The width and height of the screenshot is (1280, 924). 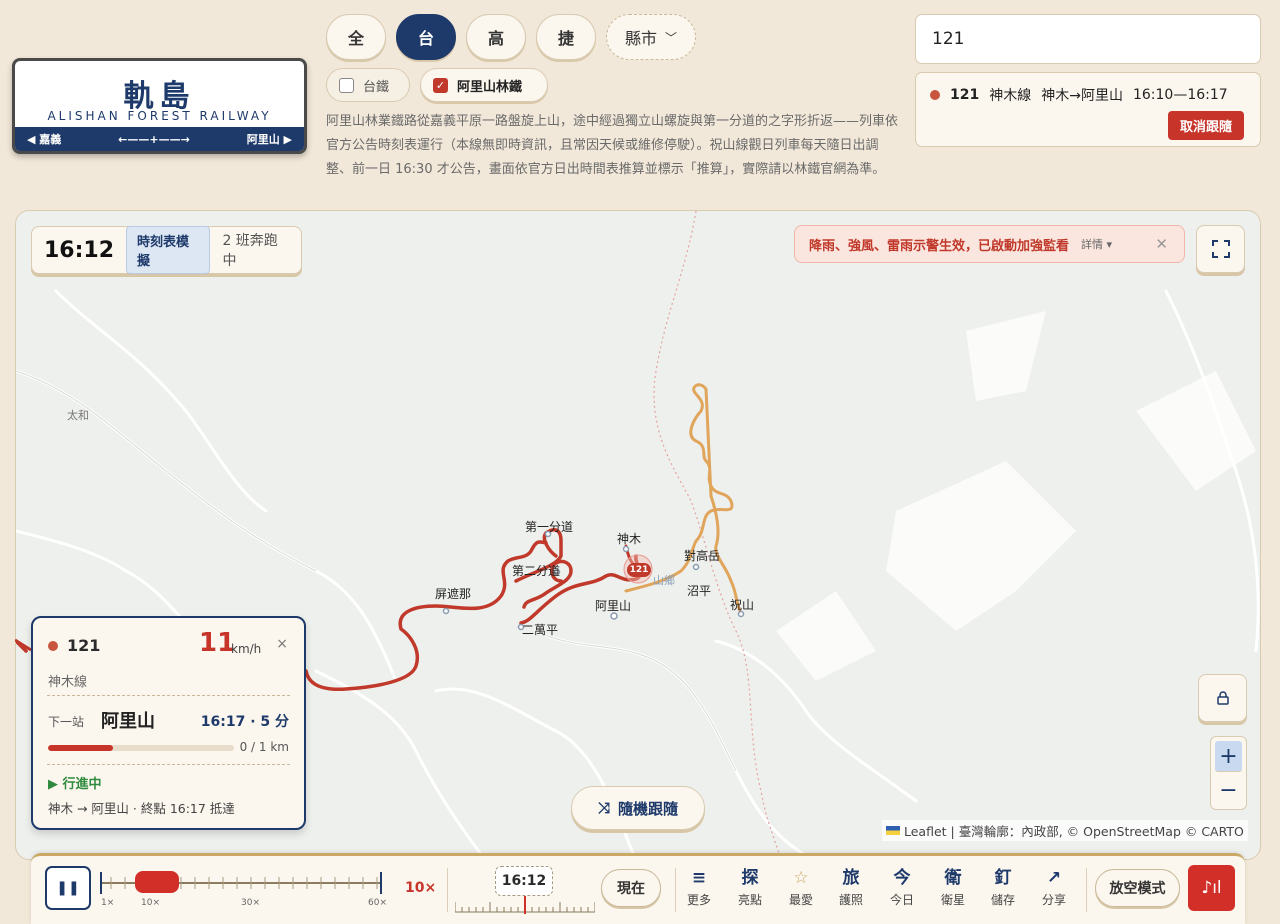 What do you see at coordinates (78, 415) in the screenshot?
I see `map-label-taihe: 太和` at bounding box center [78, 415].